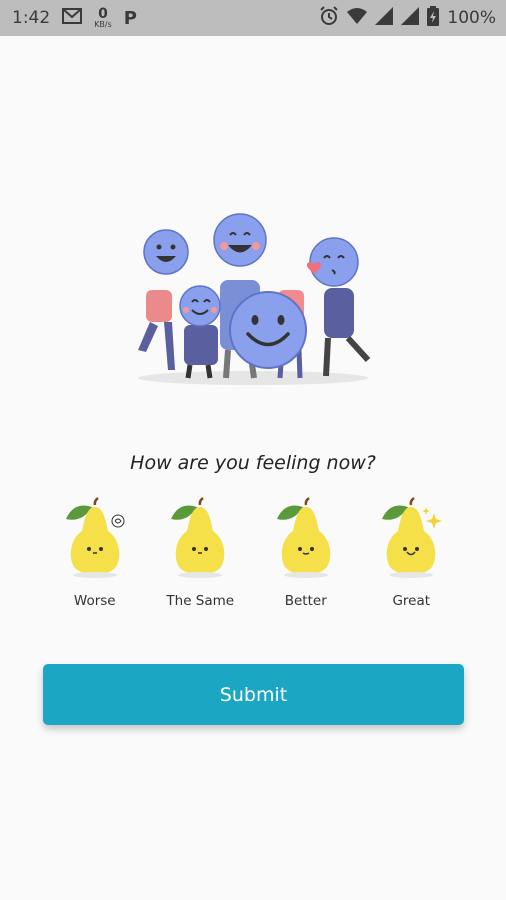 The height and width of the screenshot is (900, 506). I want to click on pear-great-icon, so click(412, 537).